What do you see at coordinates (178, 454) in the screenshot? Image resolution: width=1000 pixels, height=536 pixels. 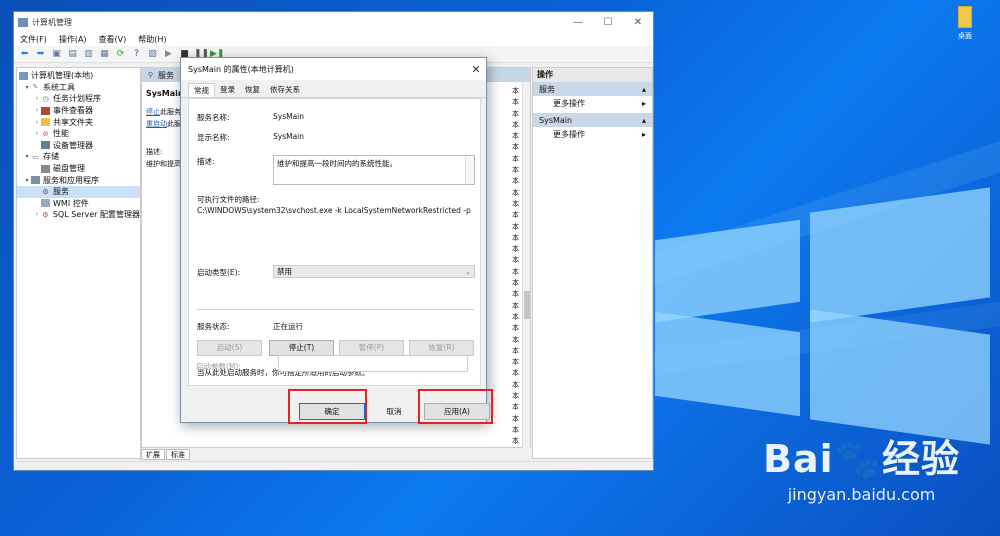 I see `tab-standard: 标准` at bounding box center [178, 454].